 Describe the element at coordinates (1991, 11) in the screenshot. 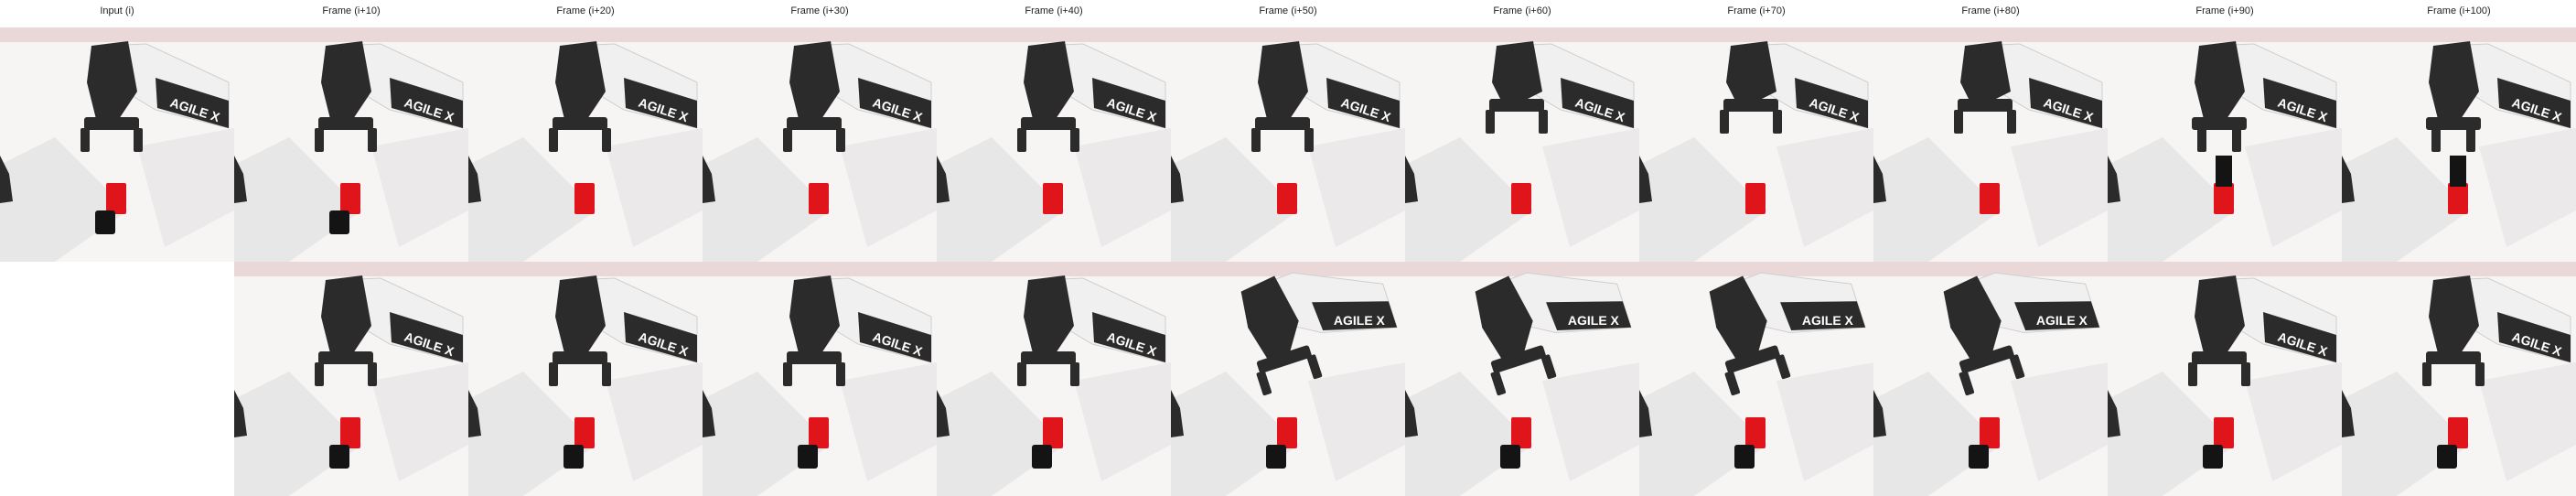

I see `column-label: Frame (i+80)` at that location.